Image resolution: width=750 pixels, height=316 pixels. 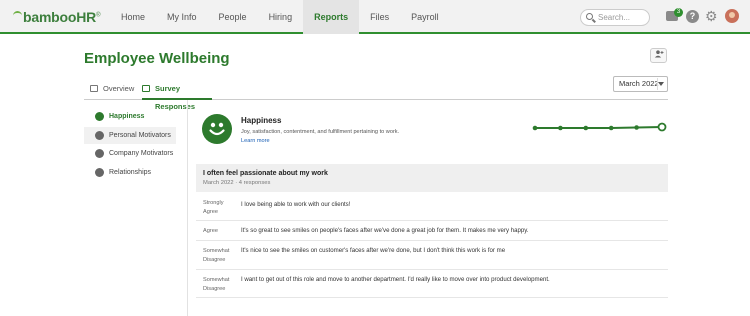 What do you see at coordinates (99, 153) in the screenshot?
I see `building-icon` at bounding box center [99, 153].